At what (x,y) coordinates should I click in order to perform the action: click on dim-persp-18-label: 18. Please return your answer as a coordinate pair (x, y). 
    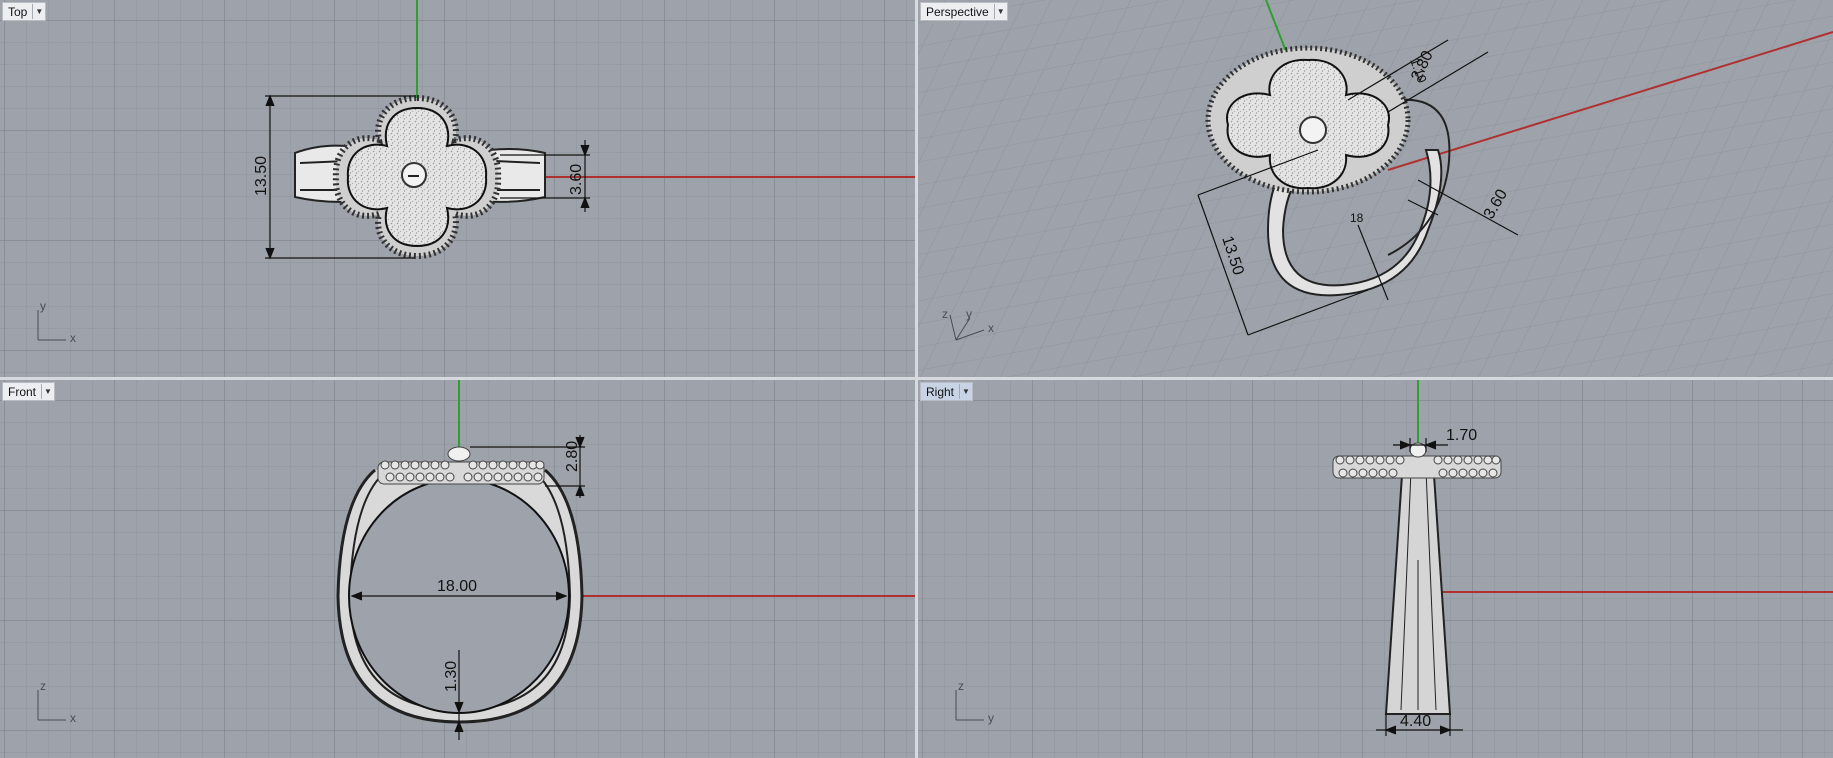
    Looking at the image, I should click on (1357, 218).